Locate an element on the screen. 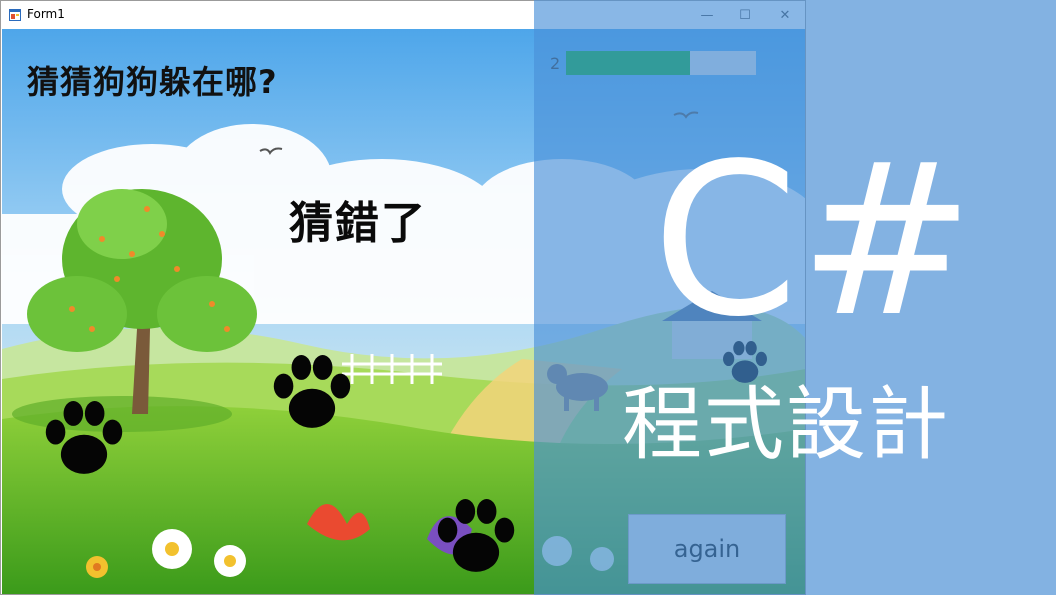 Image resolution: width=1056 pixels, height=595 pixels. overlay-heading: C# is located at coordinates (813, 240).